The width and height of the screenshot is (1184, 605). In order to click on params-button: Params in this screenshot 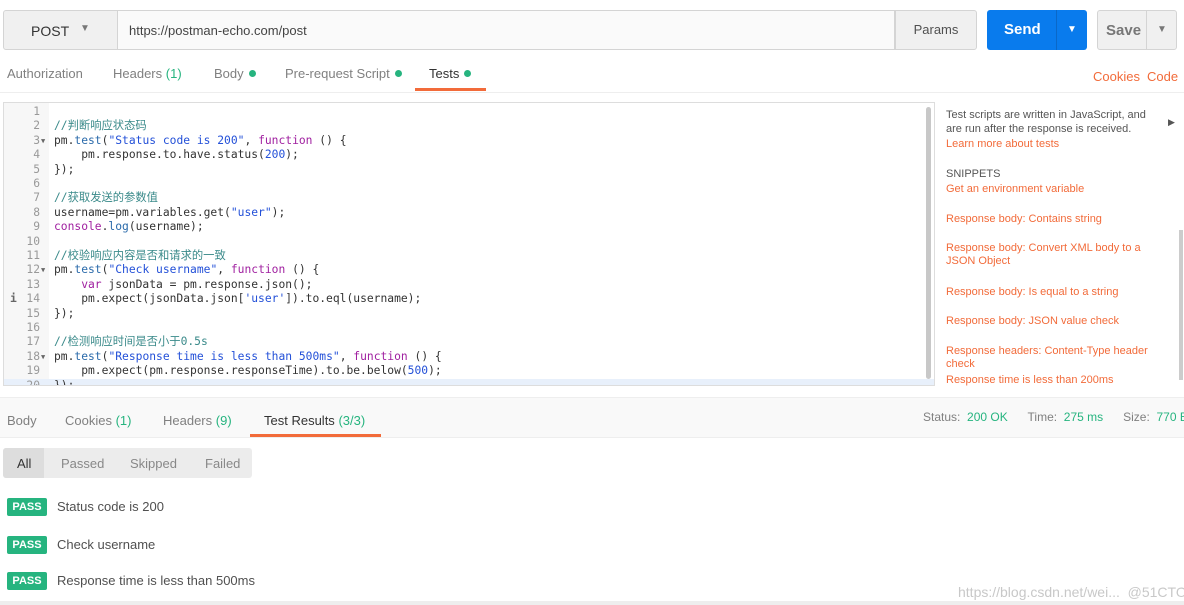, I will do `click(936, 30)`.